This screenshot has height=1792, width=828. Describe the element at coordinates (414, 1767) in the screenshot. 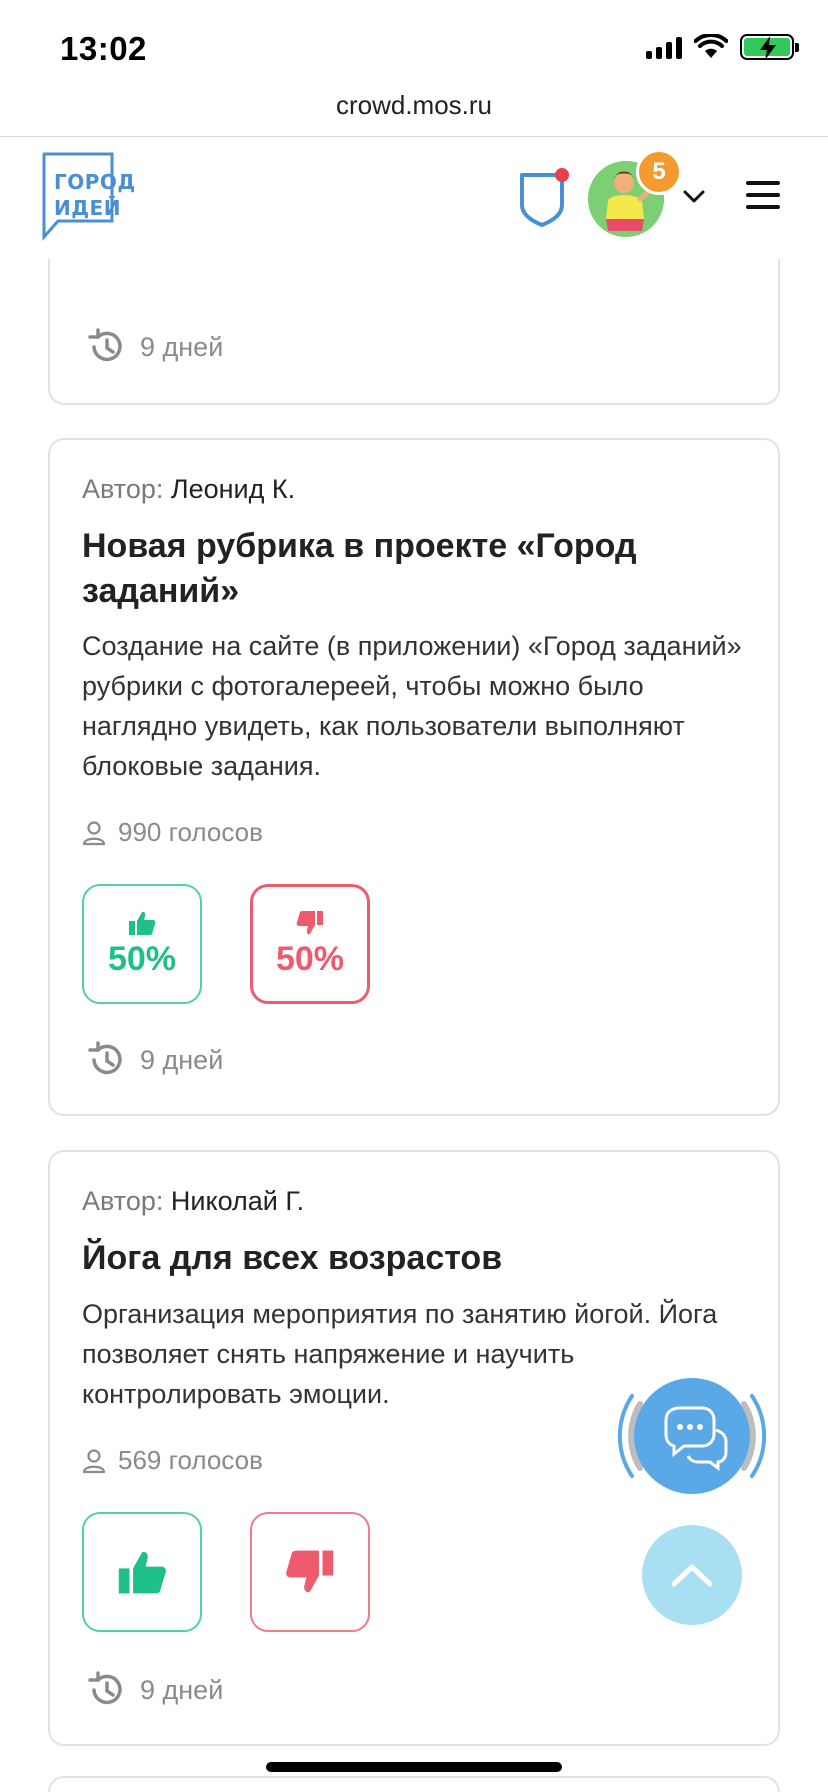

I see `home-indicator` at that location.